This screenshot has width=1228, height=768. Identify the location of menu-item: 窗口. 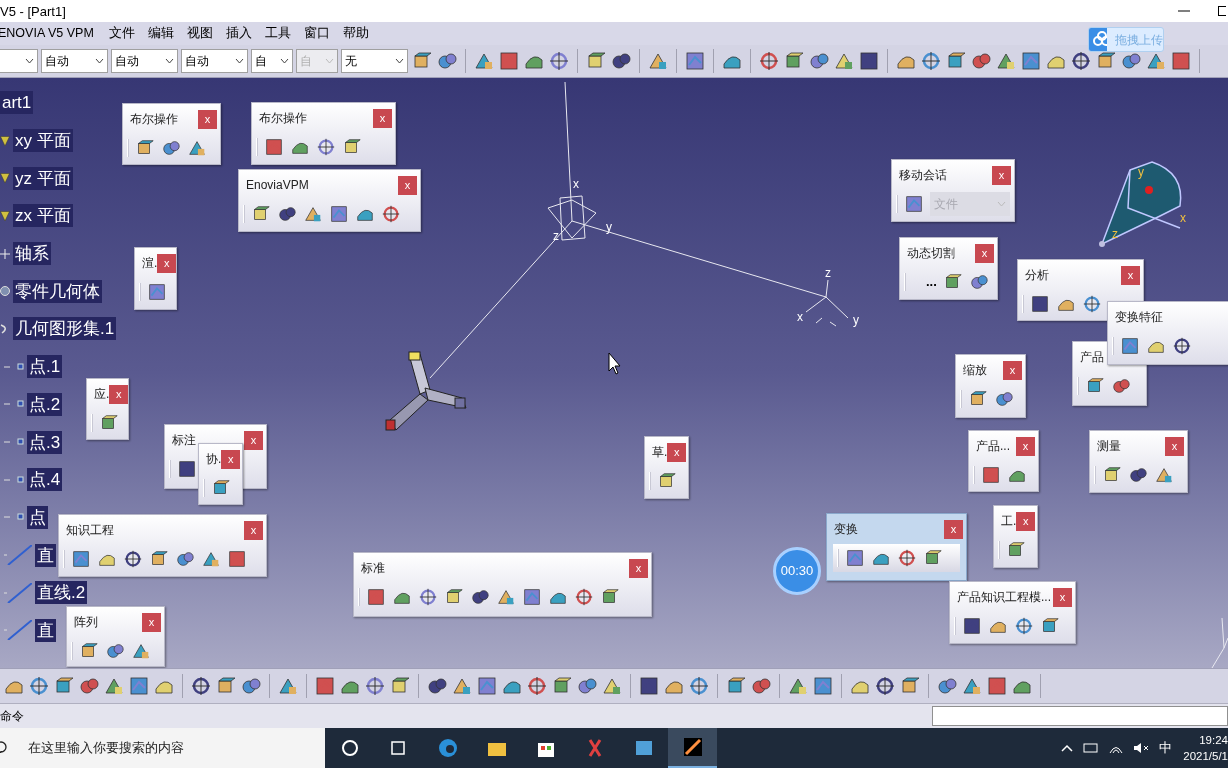
(316, 33).